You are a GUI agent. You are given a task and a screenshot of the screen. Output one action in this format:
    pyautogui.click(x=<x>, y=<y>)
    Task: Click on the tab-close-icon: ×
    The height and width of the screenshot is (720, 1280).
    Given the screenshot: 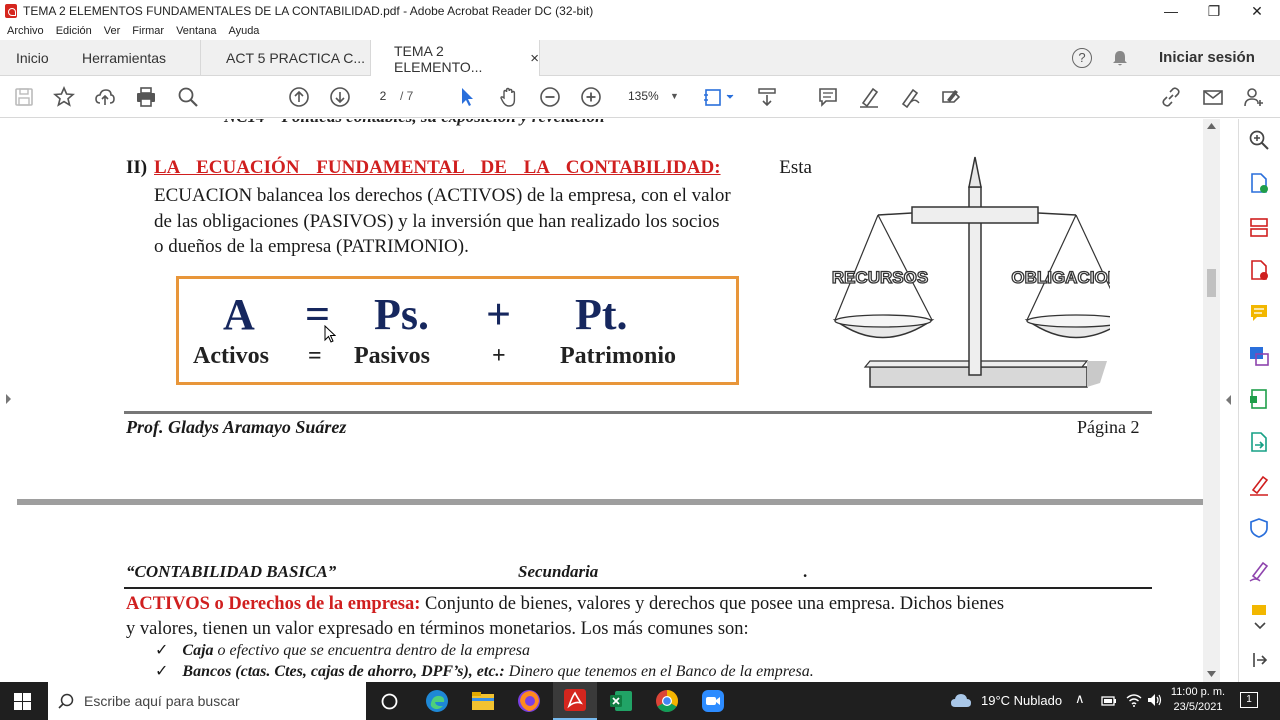 What is the action you would take?
    pyautogui.click(x=534, y=58)
    